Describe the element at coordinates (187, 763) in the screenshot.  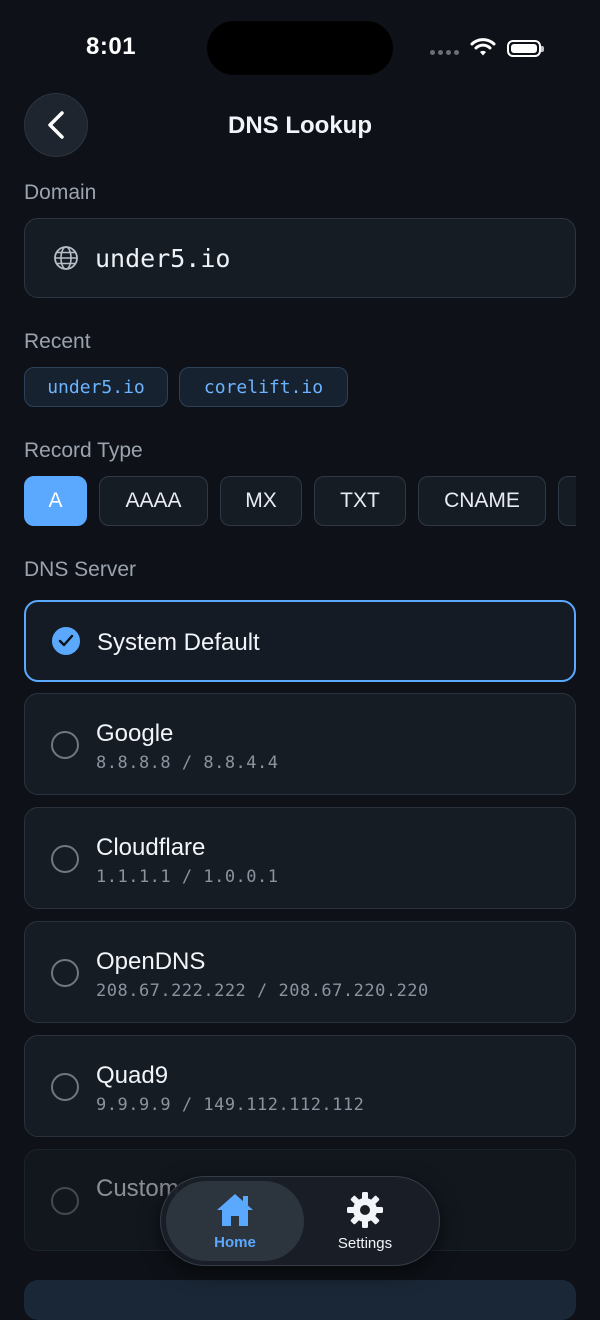
I see `server-ip: 8.8.8.8 / 8.8.4.4` at that location.